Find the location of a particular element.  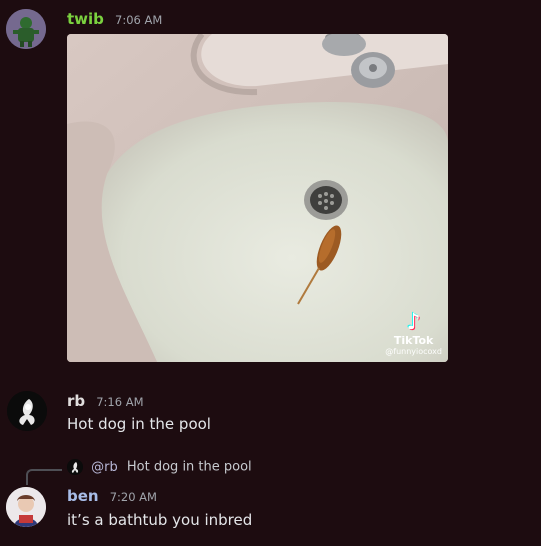

message-rb: rb 7:16 AM Hot dog in the pool is located at coordinates (270, 415).